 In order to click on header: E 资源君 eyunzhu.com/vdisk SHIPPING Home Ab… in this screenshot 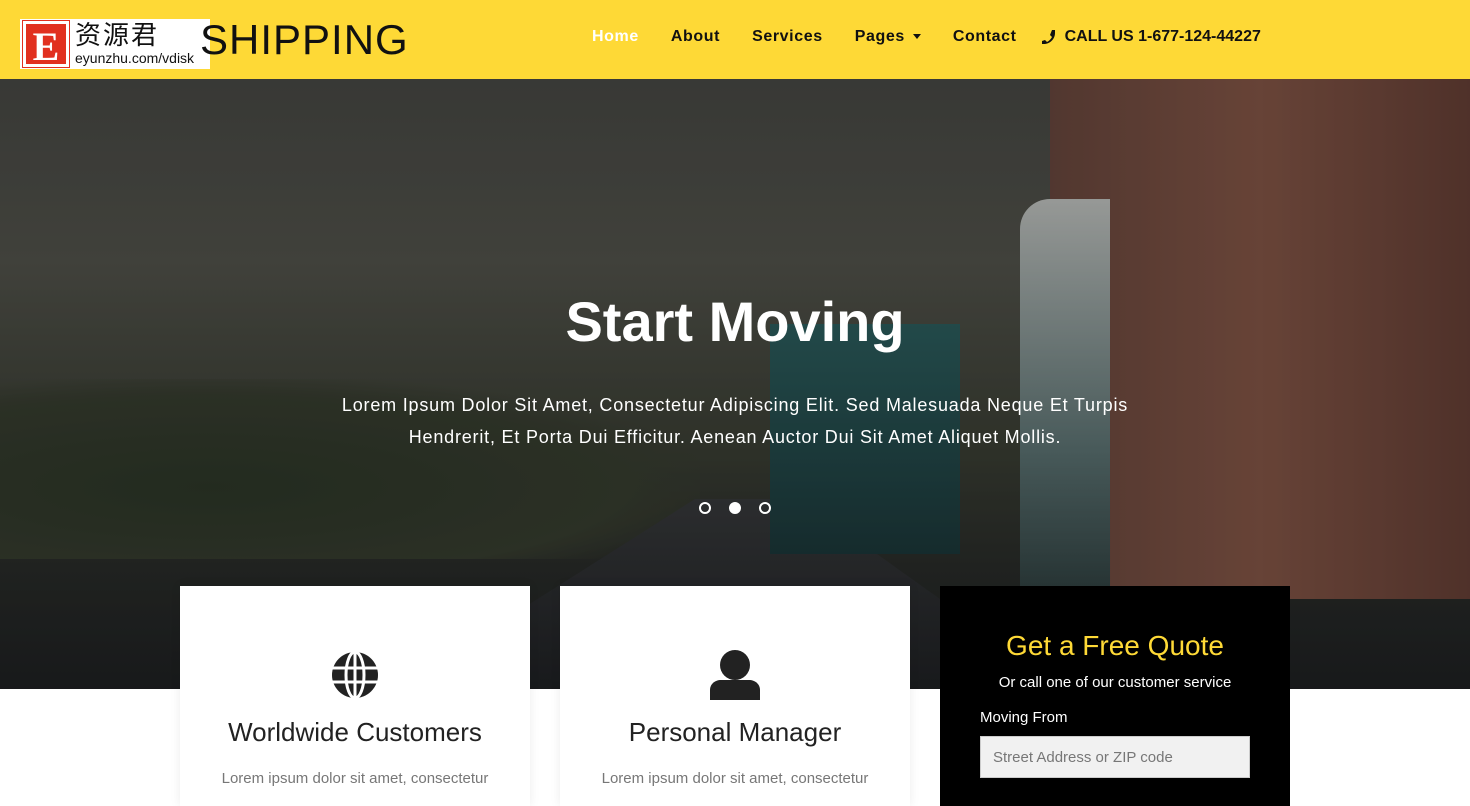, I will do `click(735, 39)`.